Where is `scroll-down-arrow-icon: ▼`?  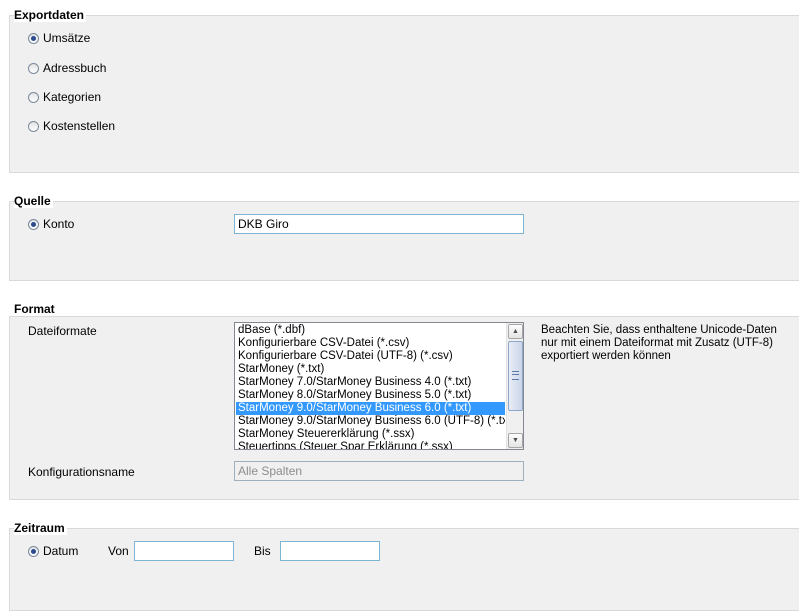 scroll-down-arrow-icon: ▼ is located at coordinates (515, 440).